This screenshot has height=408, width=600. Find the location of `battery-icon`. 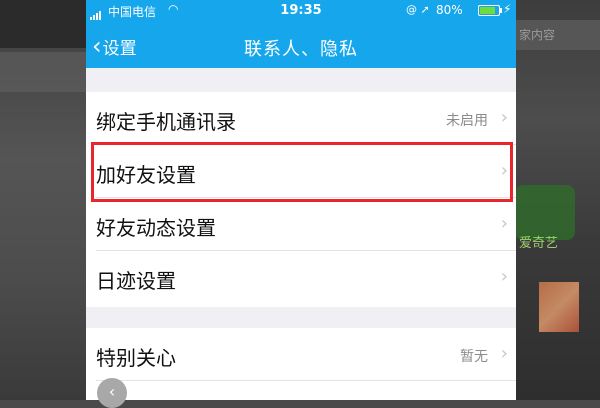

battery-icon is located at coordinates (490, 10).